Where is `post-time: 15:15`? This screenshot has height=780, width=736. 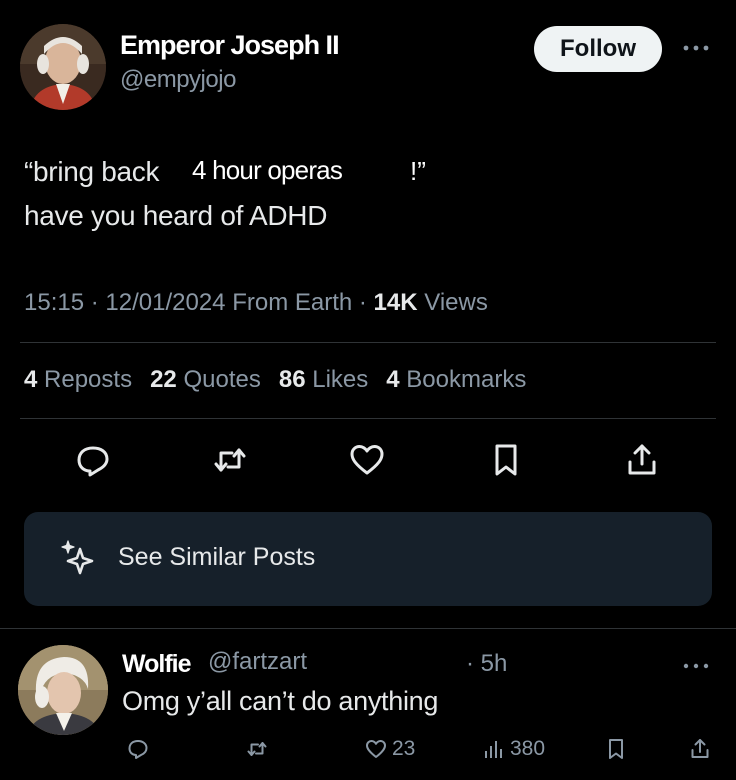 post-time: 15:15 is located at coordinates (54, 302).